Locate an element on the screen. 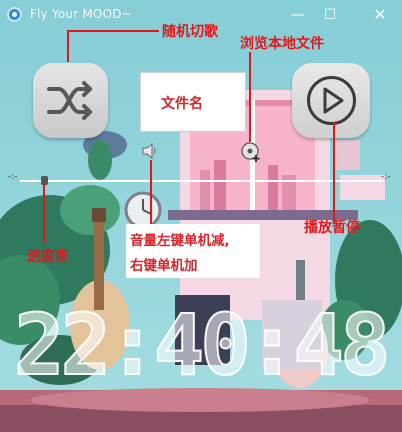 This screenshot has width=402, height=432. volume-button is located at coordinates (150, 151).